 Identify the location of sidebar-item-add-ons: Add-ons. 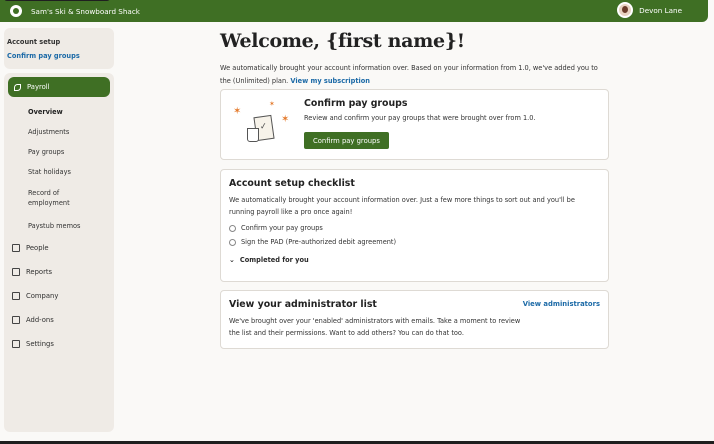
(59, 320).